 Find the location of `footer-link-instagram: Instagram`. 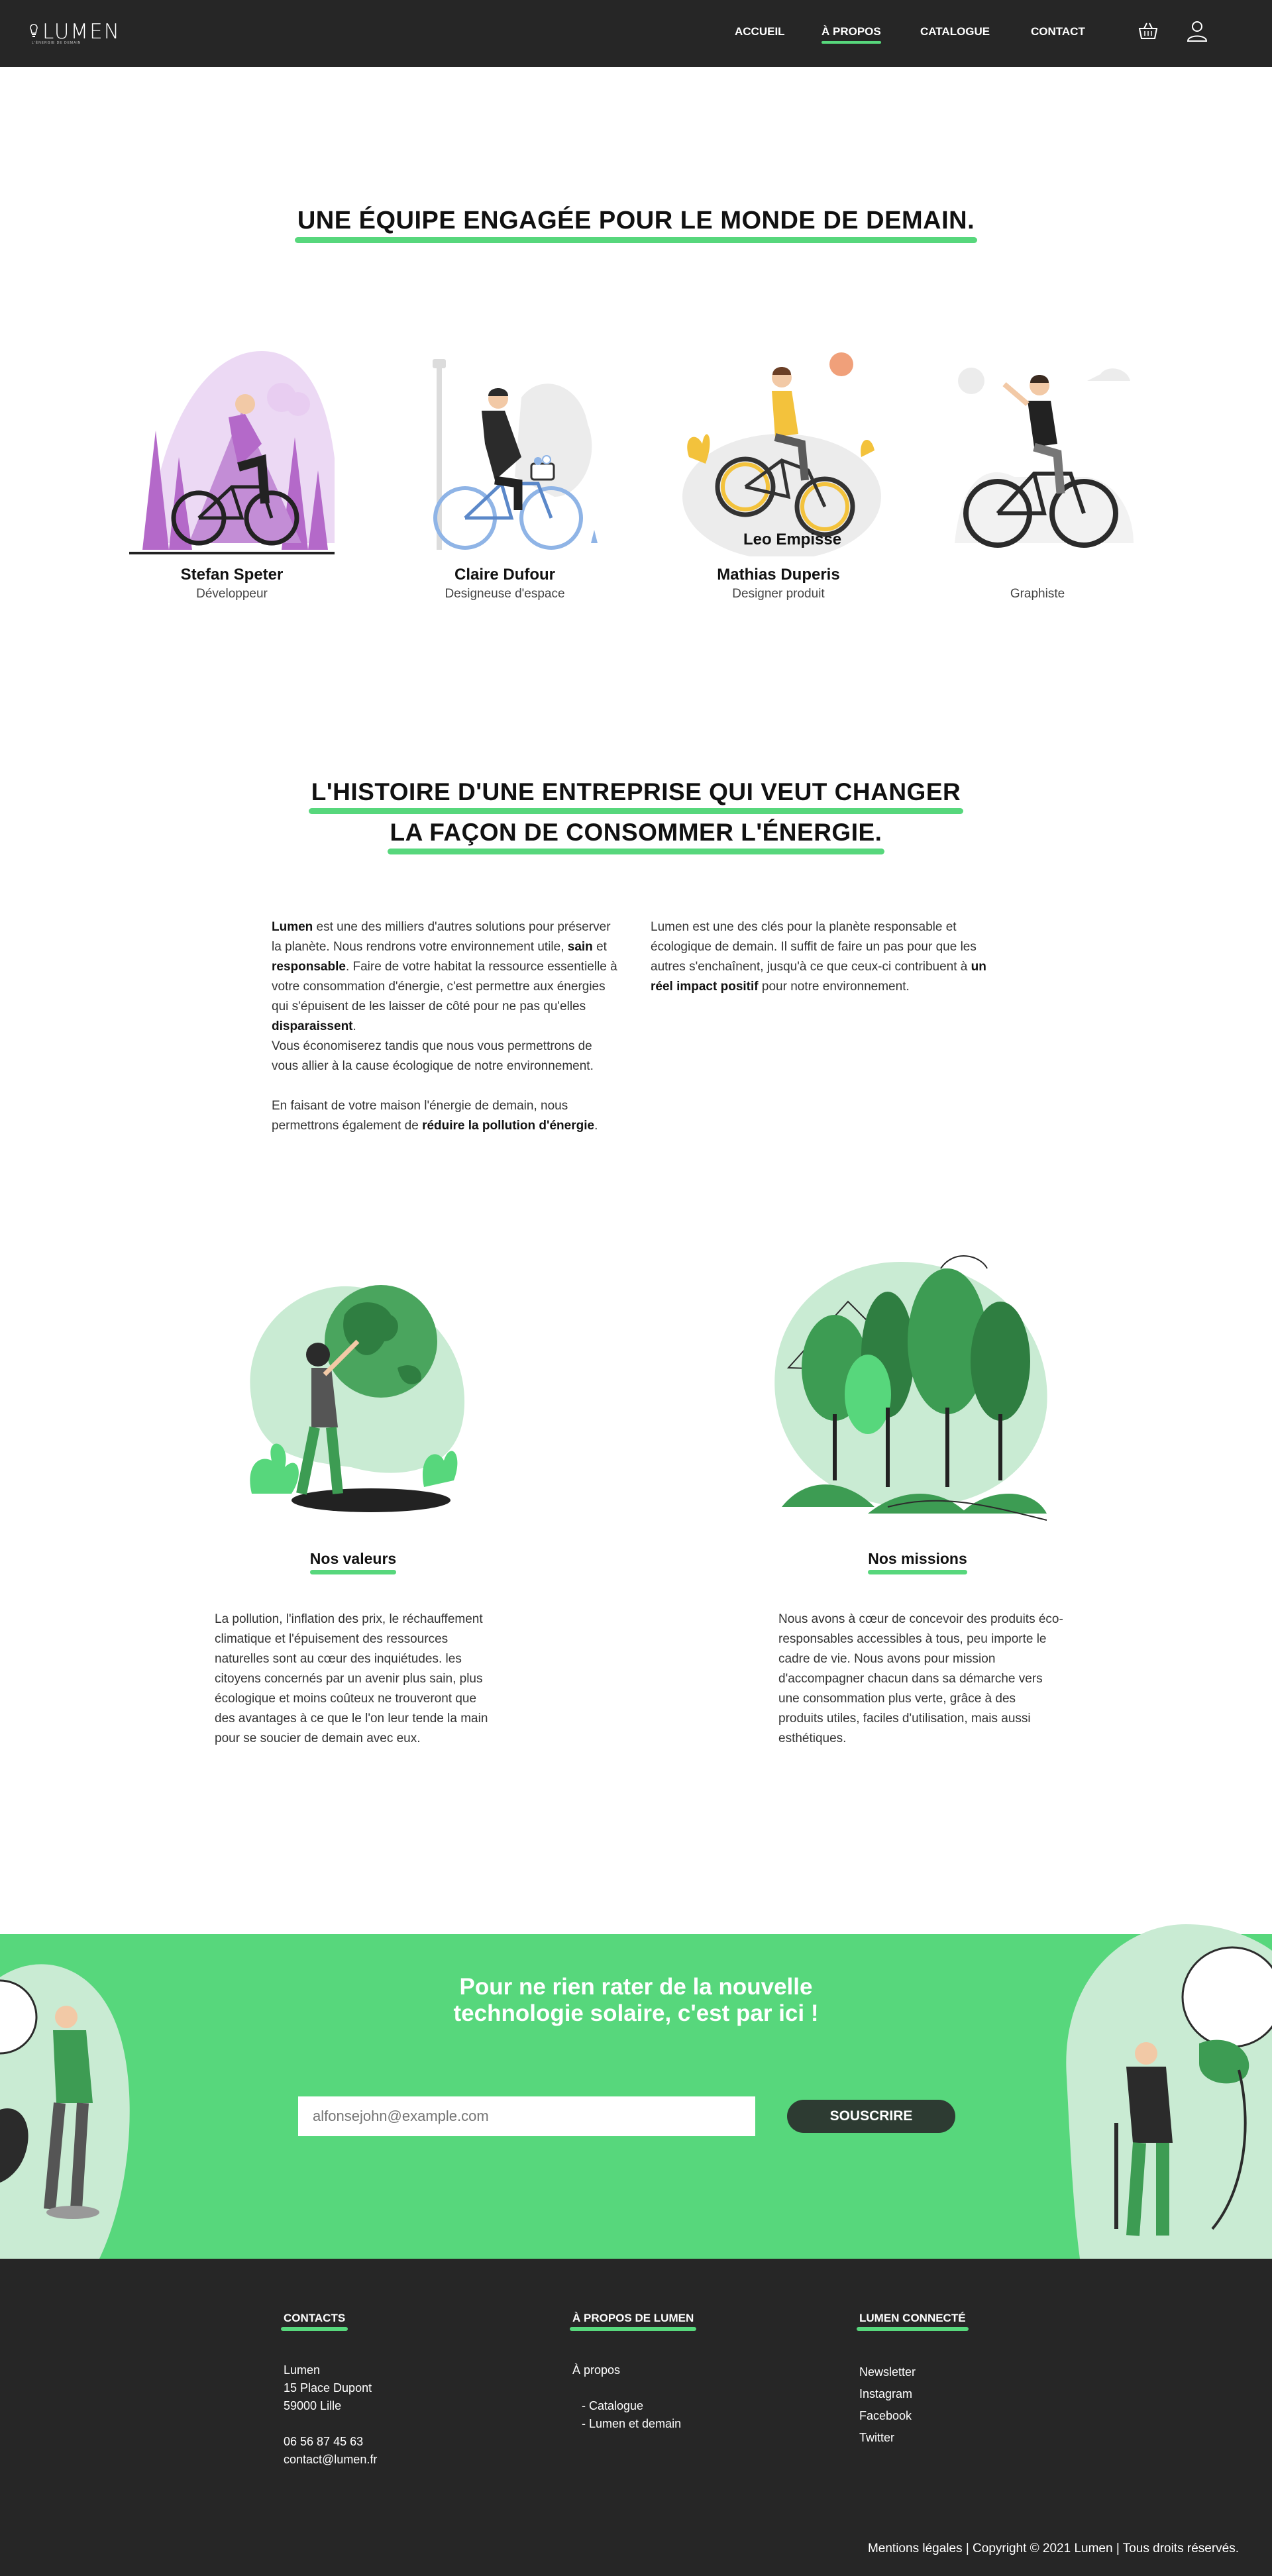

footer-link-instagram: Instagram is located at coordinates (887, 2394).